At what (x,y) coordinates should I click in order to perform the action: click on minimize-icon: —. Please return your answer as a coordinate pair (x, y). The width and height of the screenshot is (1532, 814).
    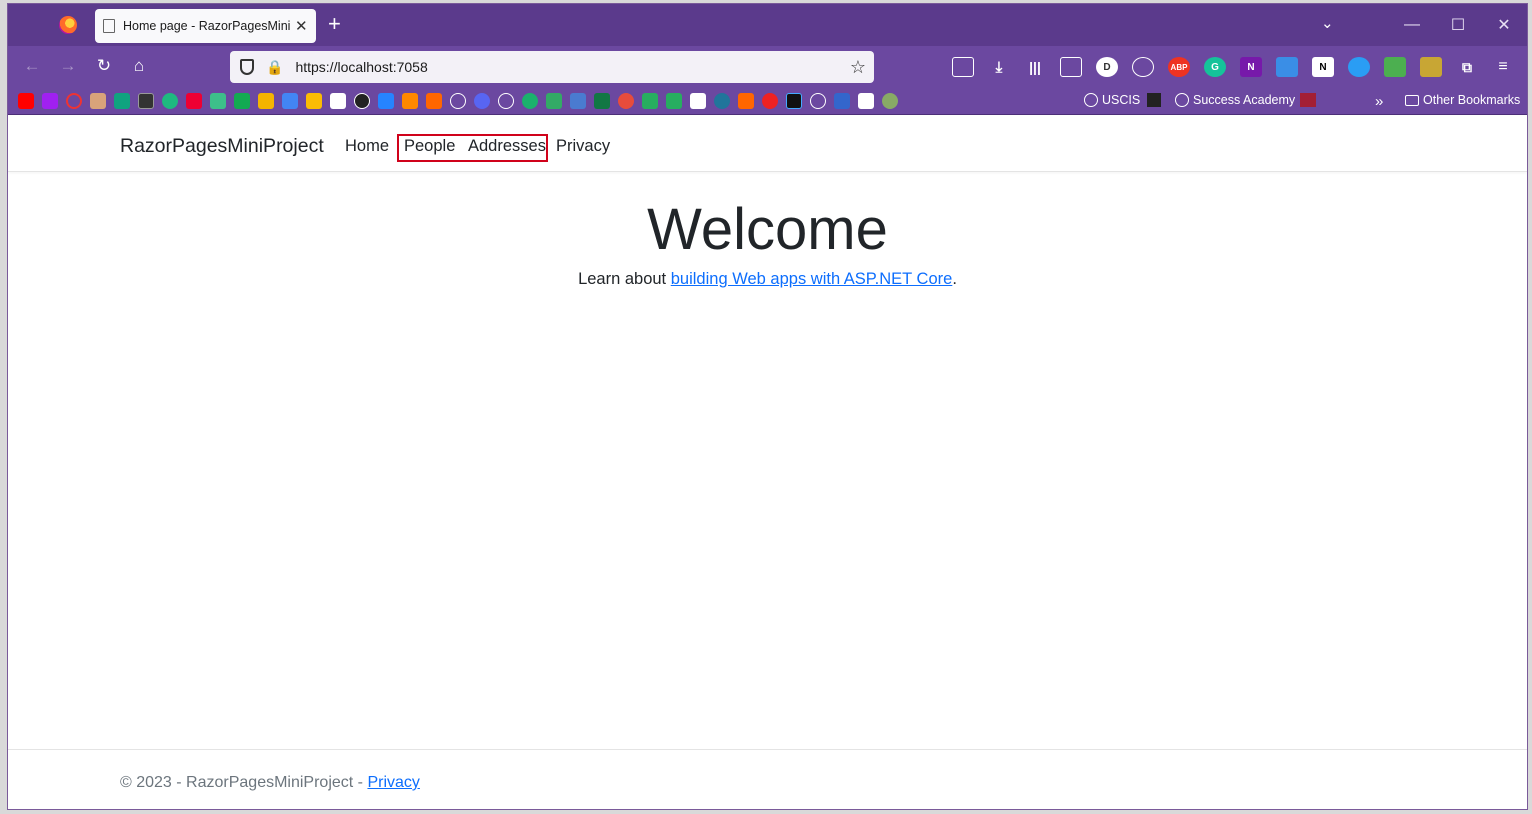
    Looking at the image, I should click on (1412, 25).